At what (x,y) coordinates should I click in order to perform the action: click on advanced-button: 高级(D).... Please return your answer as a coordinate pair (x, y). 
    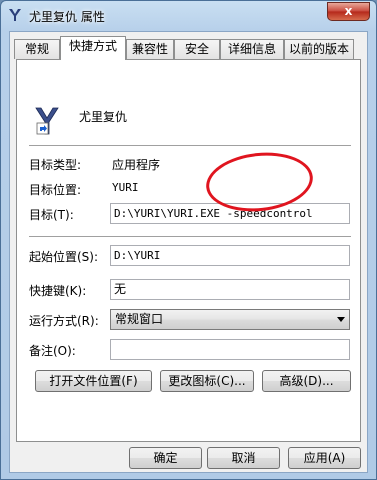
    Looking at the image, I should click on (306, 381).